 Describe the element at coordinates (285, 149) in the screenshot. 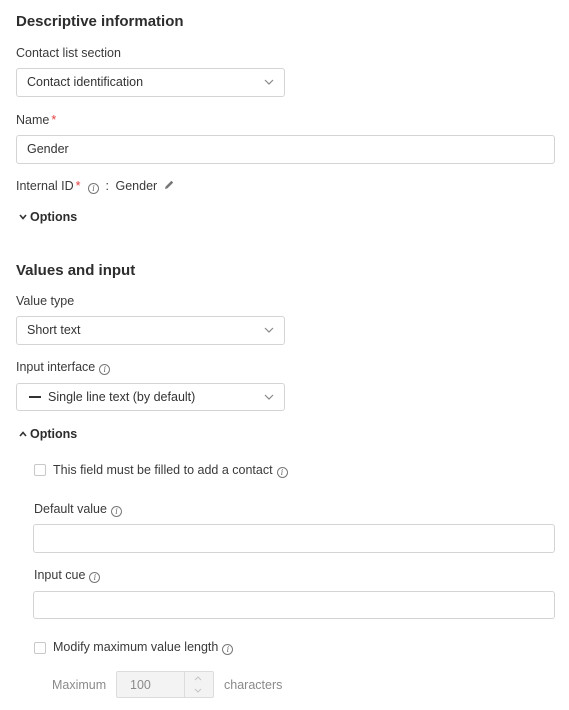

I see `name-input: Gender` at that location.